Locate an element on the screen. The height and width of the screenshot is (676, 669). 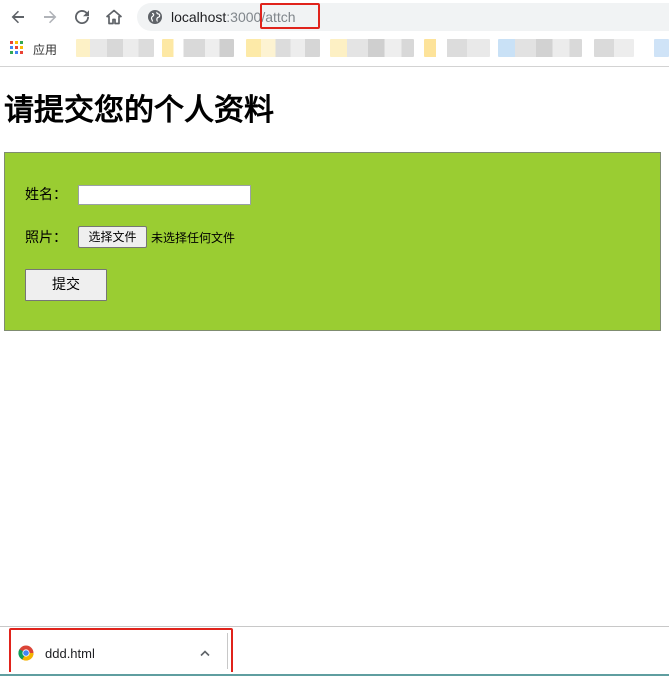
url-host: localhost is located at coordinates (199, 17).